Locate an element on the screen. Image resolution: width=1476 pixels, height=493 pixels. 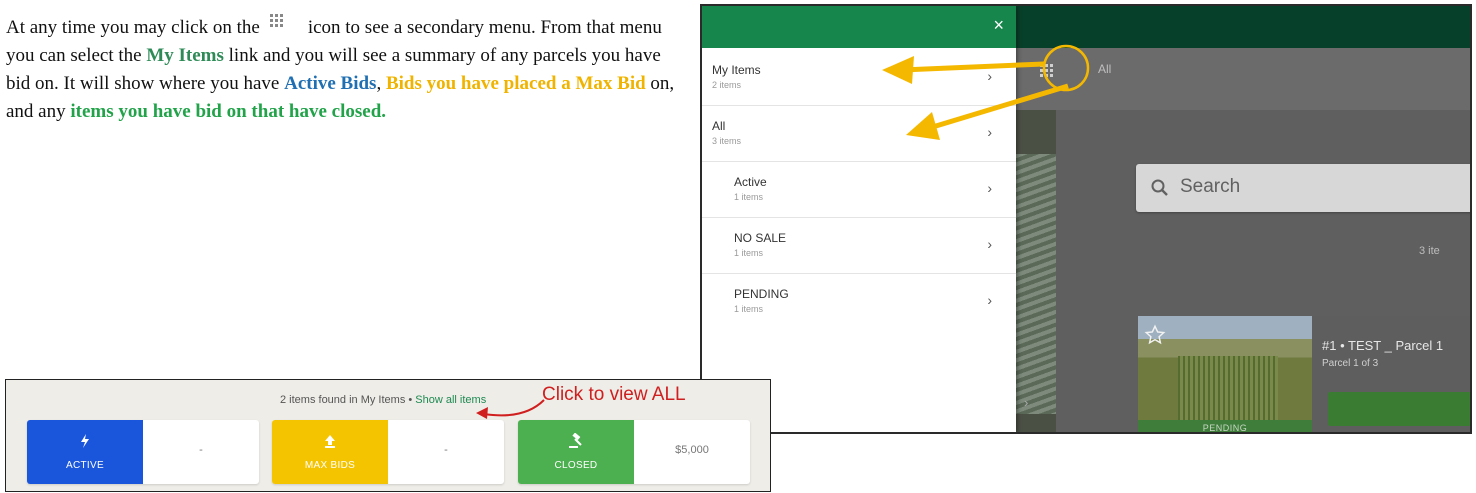
closed-tile: CLOSED is located at coordinates (576, 452).